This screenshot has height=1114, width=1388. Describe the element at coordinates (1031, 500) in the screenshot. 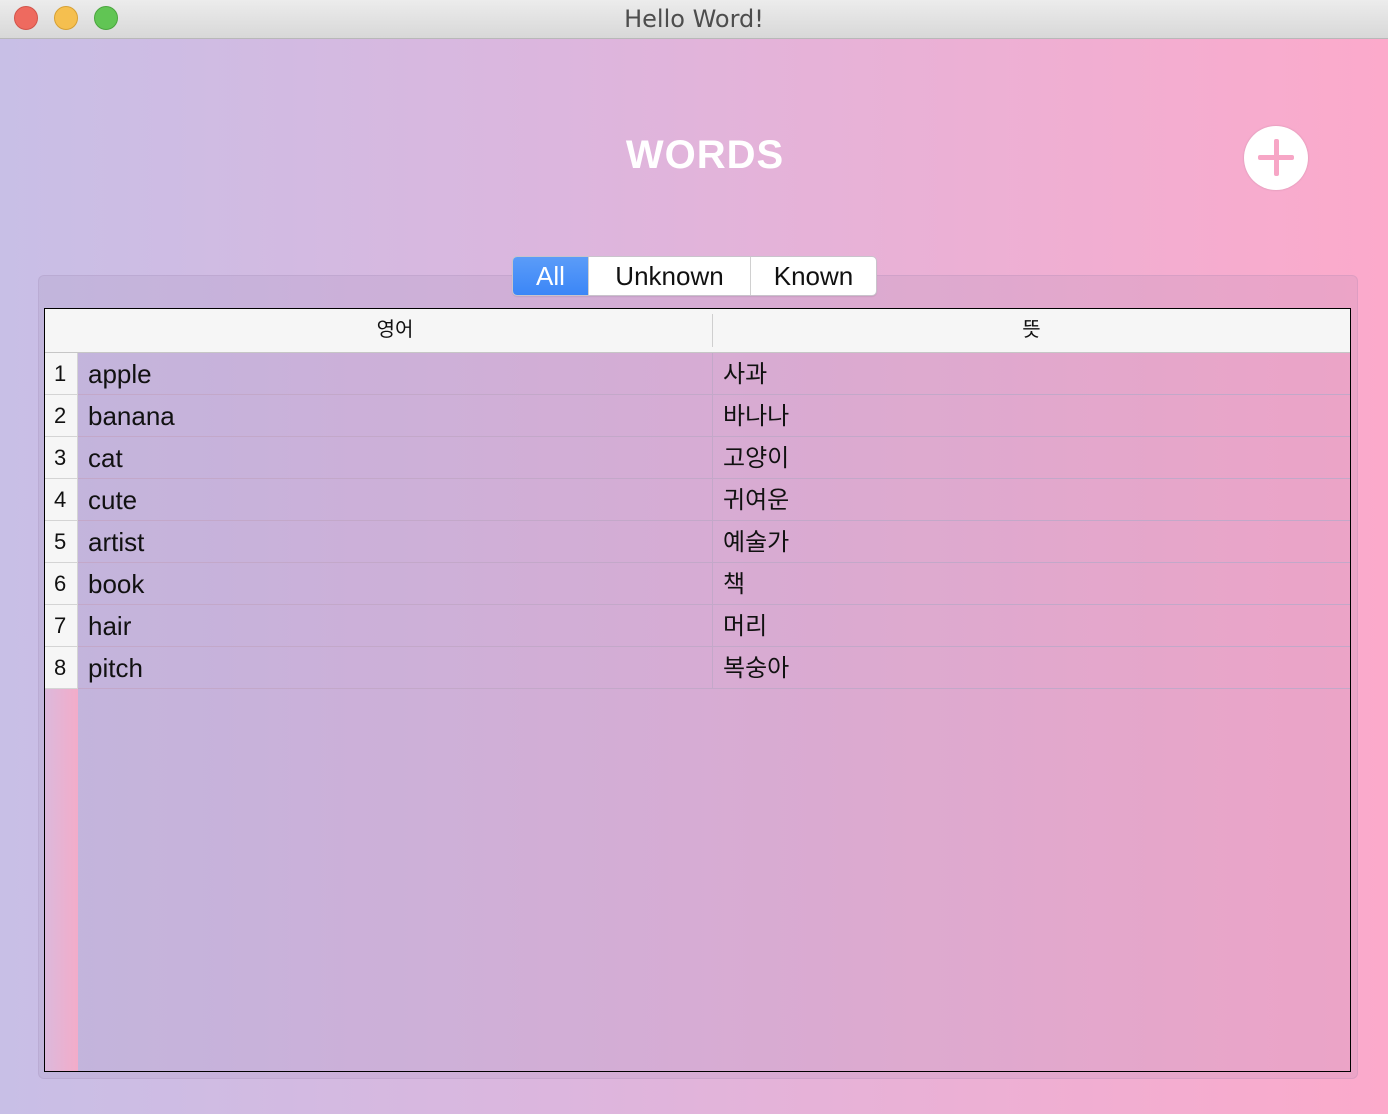

I see `meaning-cell: 귀여운` at that location.